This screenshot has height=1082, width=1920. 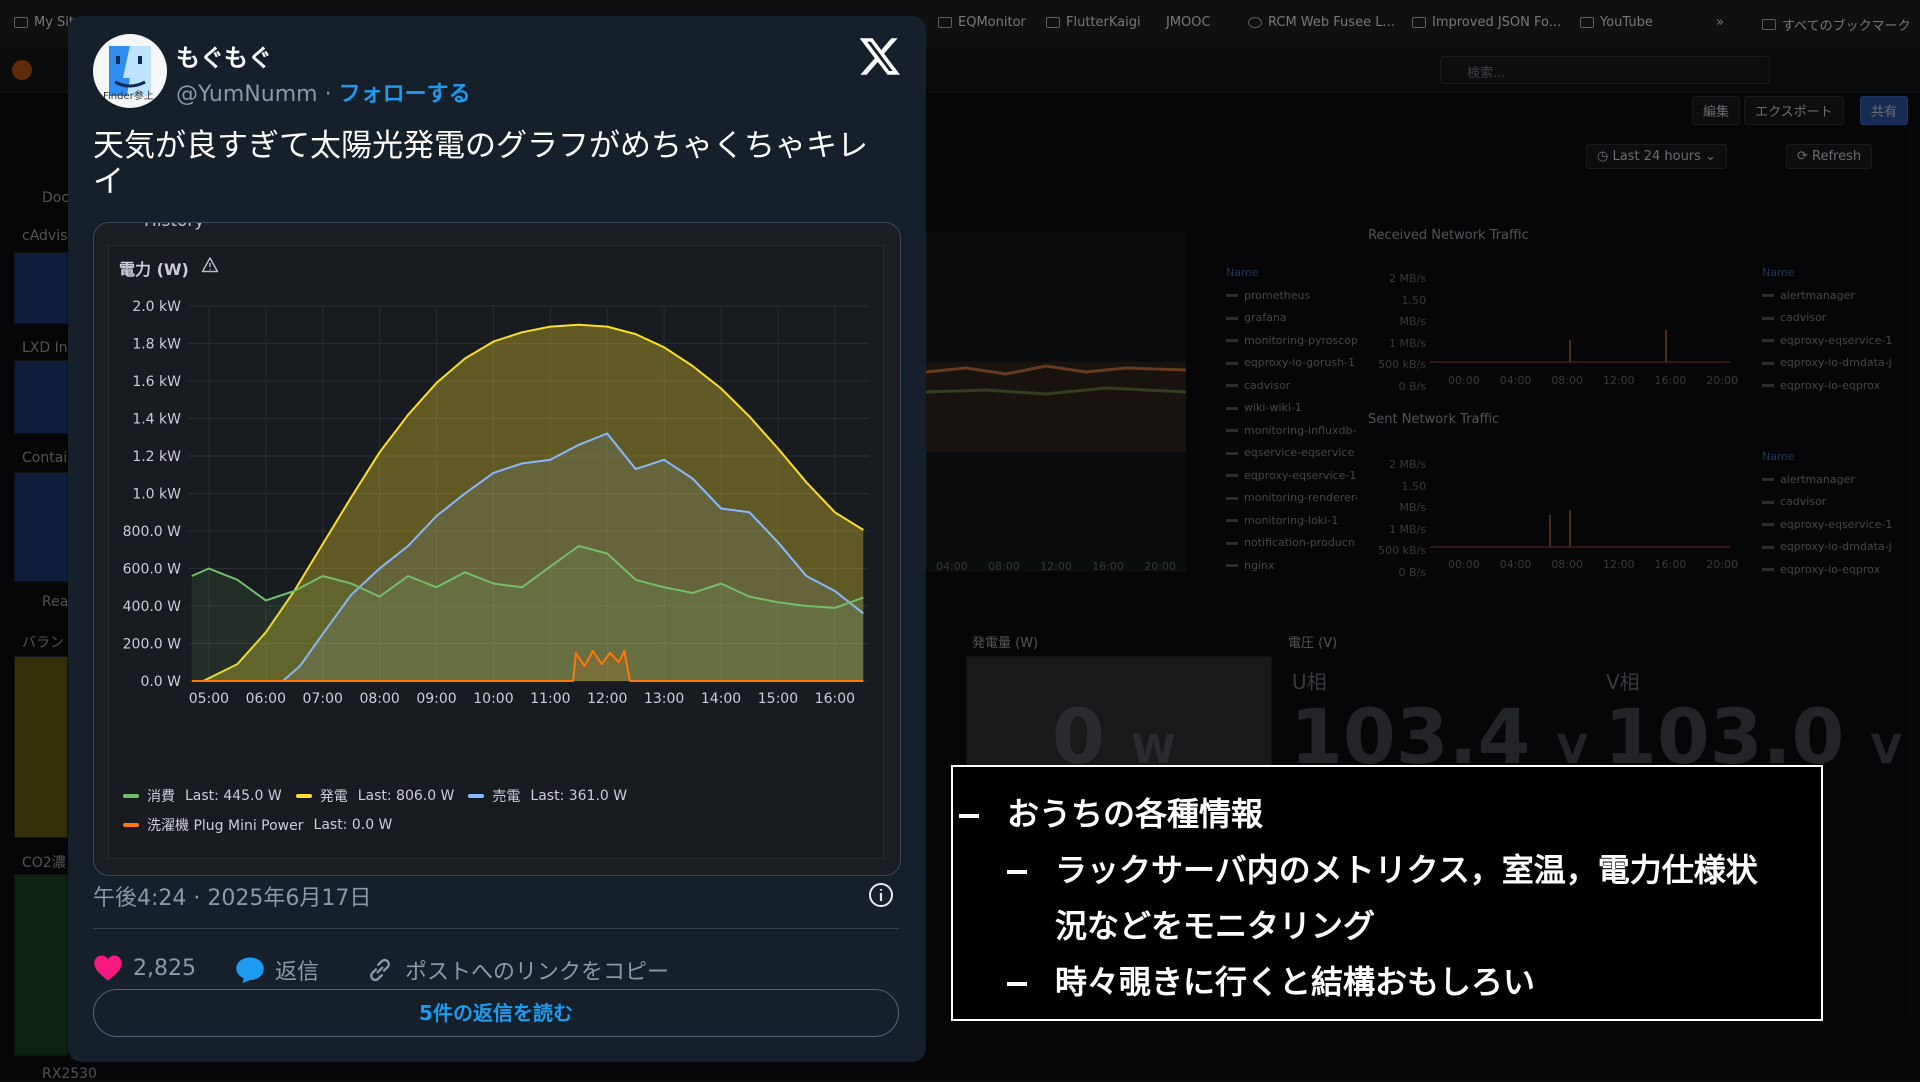 I want to click on y-tick-label: 1.0 kW, so click(x=156, y=495).